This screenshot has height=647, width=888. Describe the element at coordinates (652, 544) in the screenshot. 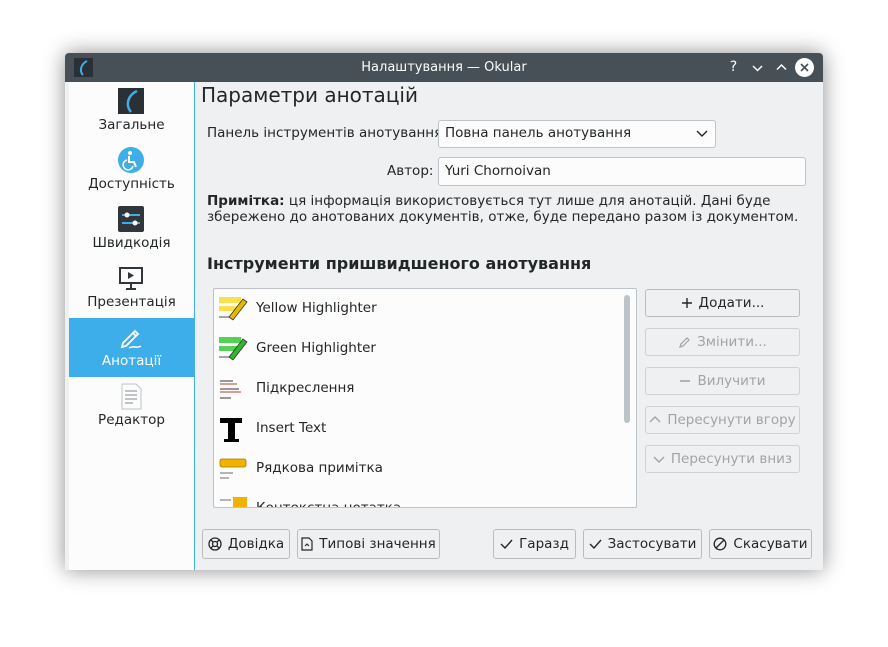

I see `apply-button-label: Застосувати` at that location.